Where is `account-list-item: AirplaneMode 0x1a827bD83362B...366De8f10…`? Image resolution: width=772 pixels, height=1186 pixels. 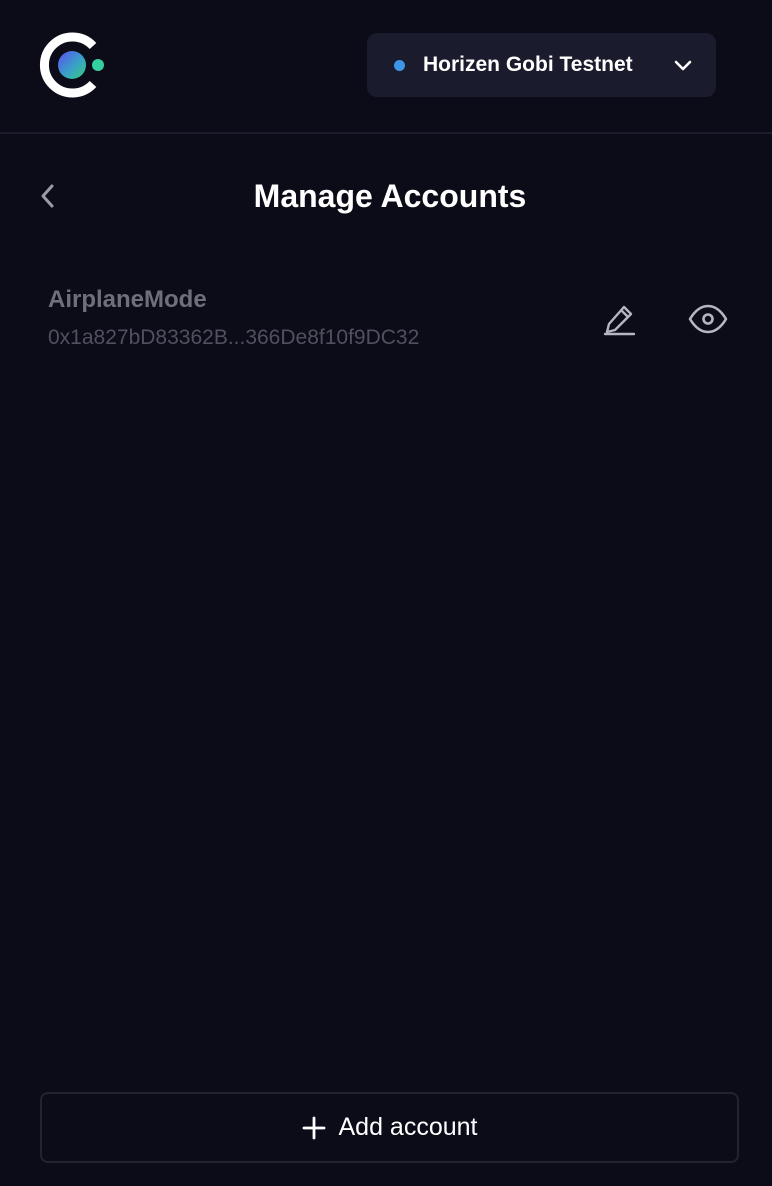 account-list-item: AirplaneMode 0x1a827bD83362B...366De8f10… is located at coordinates (393, 320).